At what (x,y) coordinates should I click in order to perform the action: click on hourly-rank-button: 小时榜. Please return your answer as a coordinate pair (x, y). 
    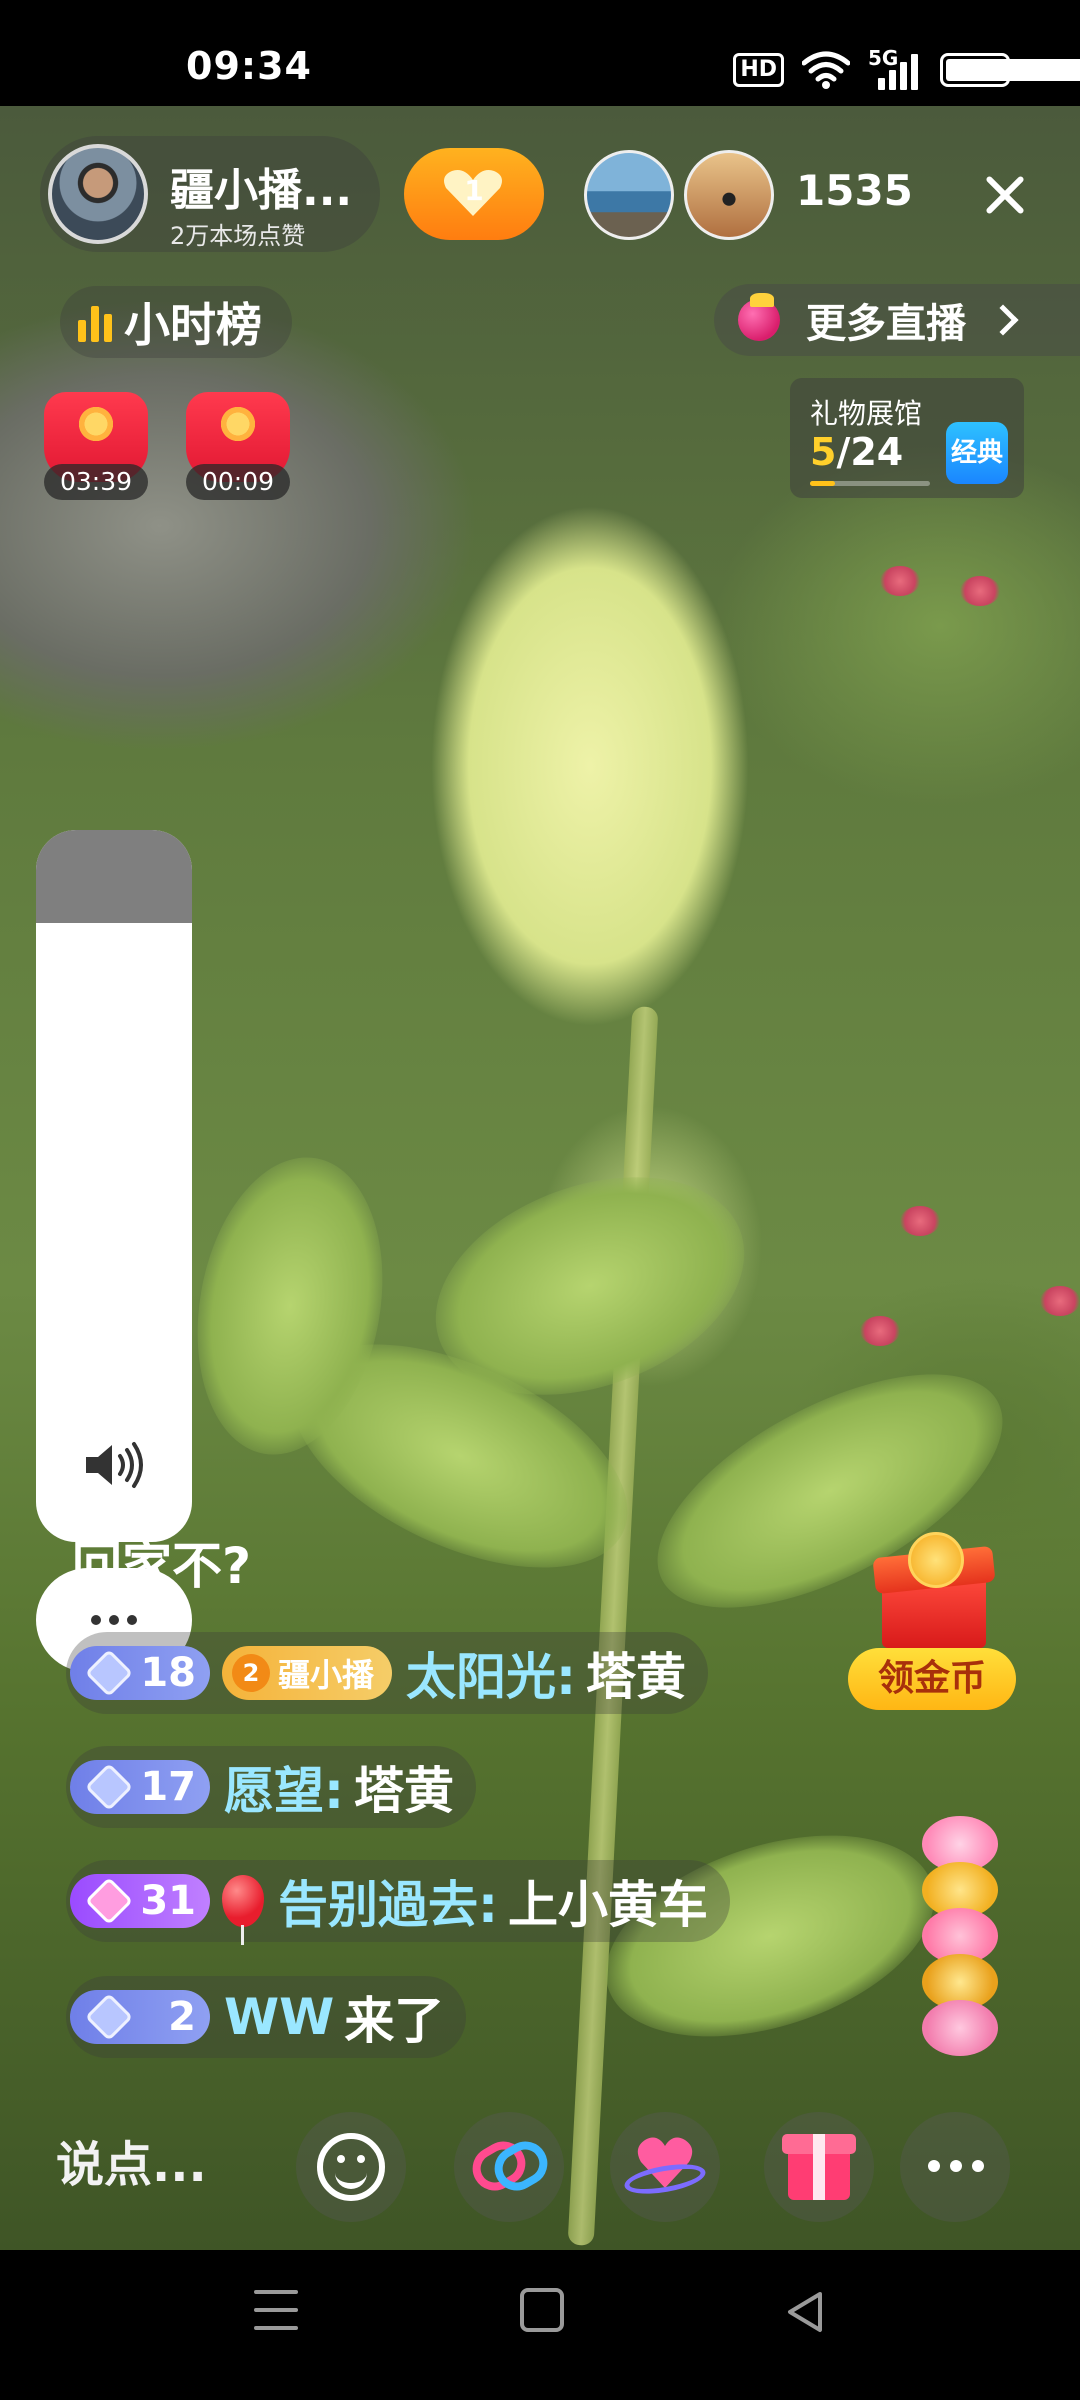
    Looking at the image, I should click on (176, 322).